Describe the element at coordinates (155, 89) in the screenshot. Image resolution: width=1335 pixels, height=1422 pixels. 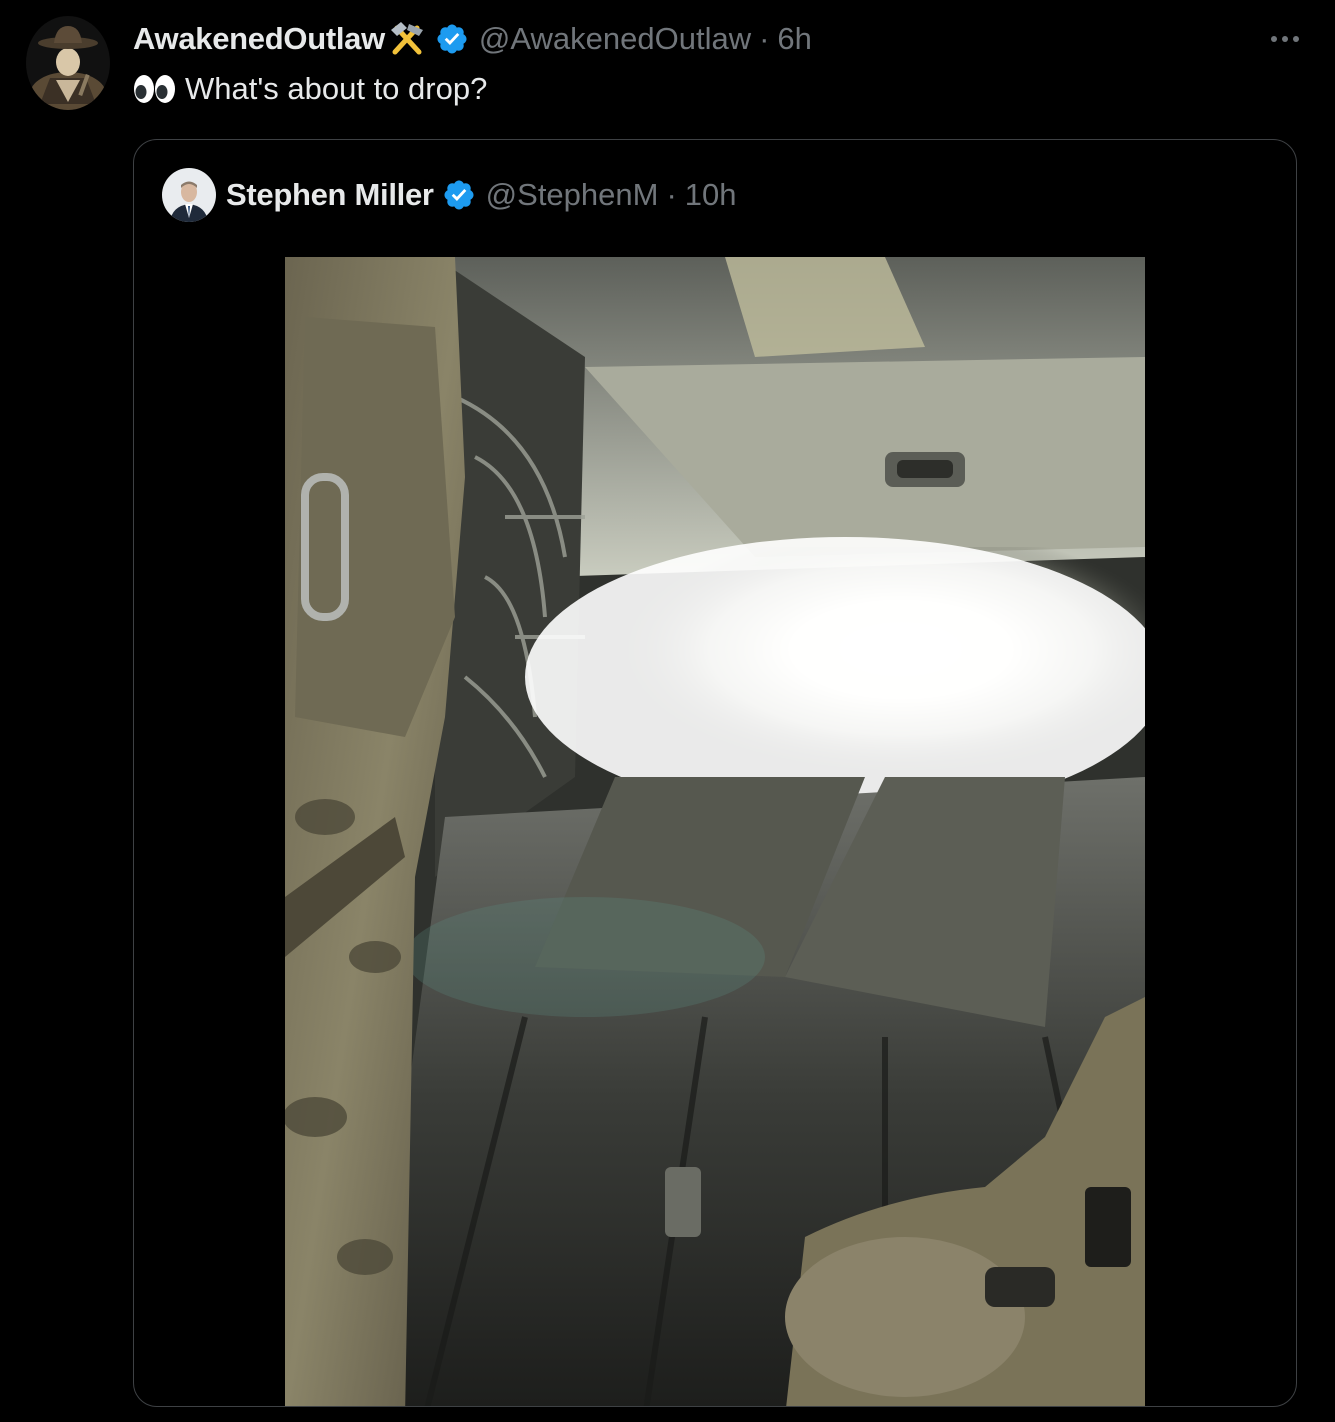
I see `eyes-emoji-icon` at that location.